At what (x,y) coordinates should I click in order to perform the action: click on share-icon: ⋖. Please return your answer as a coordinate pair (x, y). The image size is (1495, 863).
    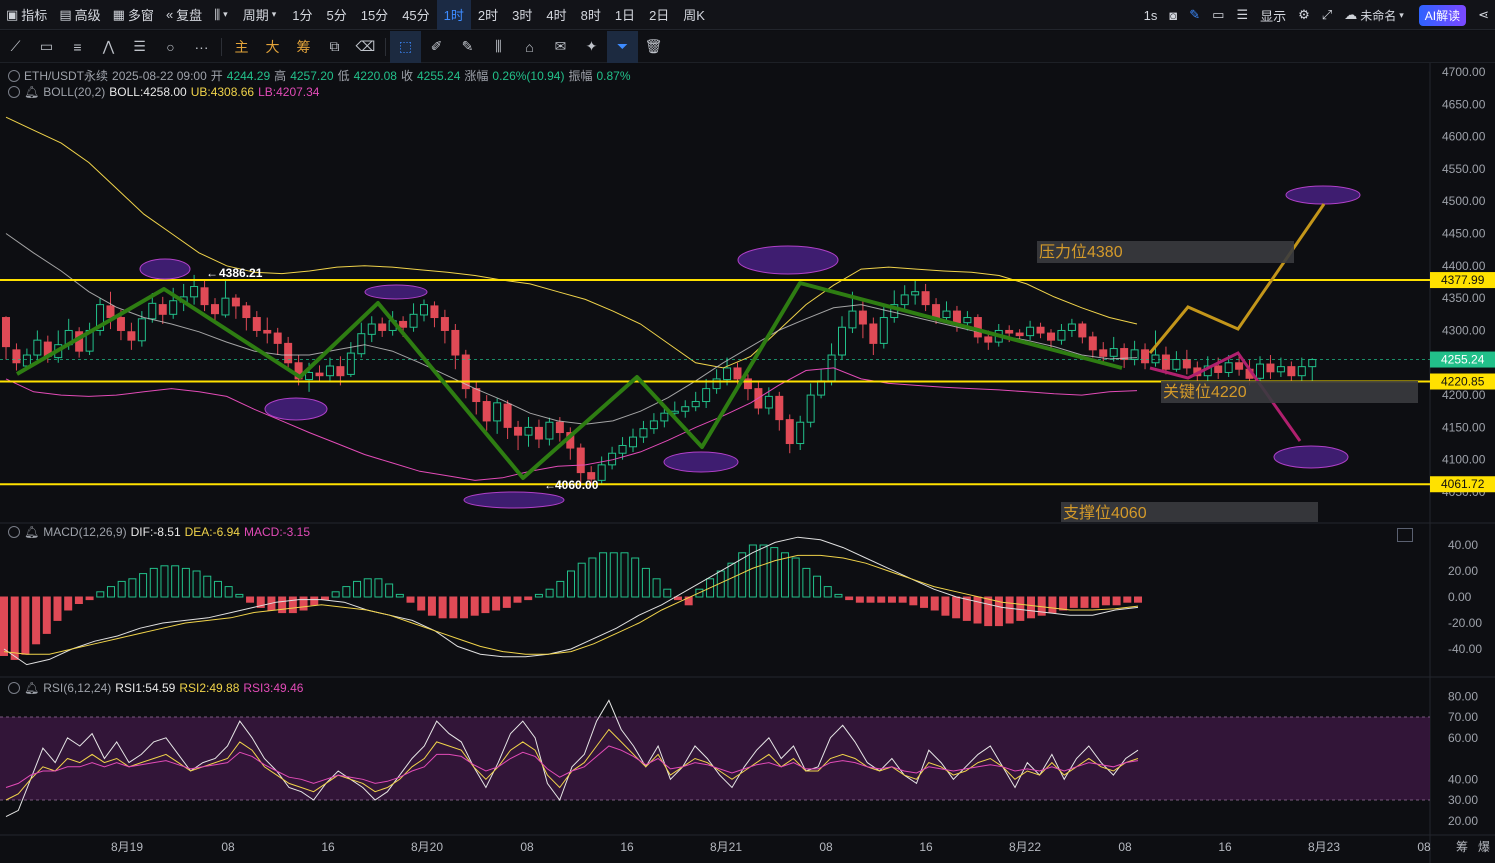
    Looking at the image, I should click on (1483, 15).